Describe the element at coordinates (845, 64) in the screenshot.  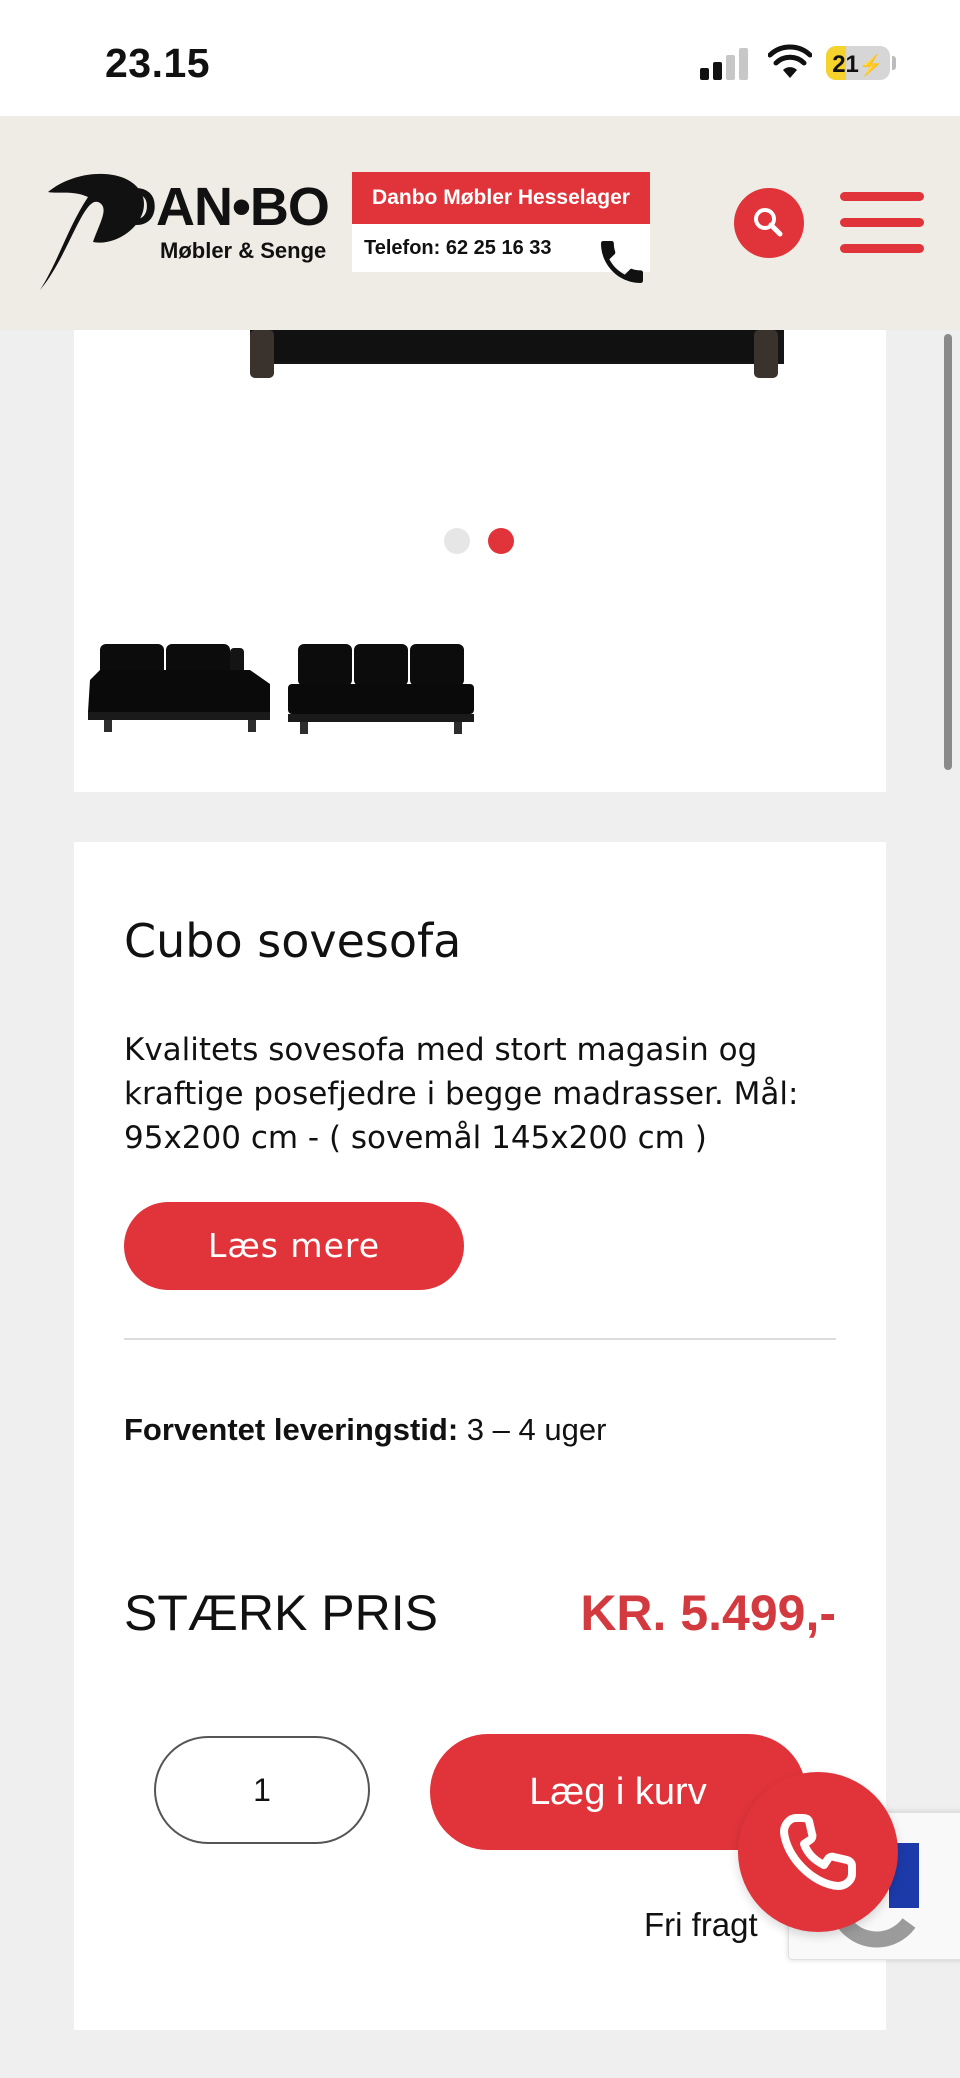
I see `battery-level: 21` at that location.